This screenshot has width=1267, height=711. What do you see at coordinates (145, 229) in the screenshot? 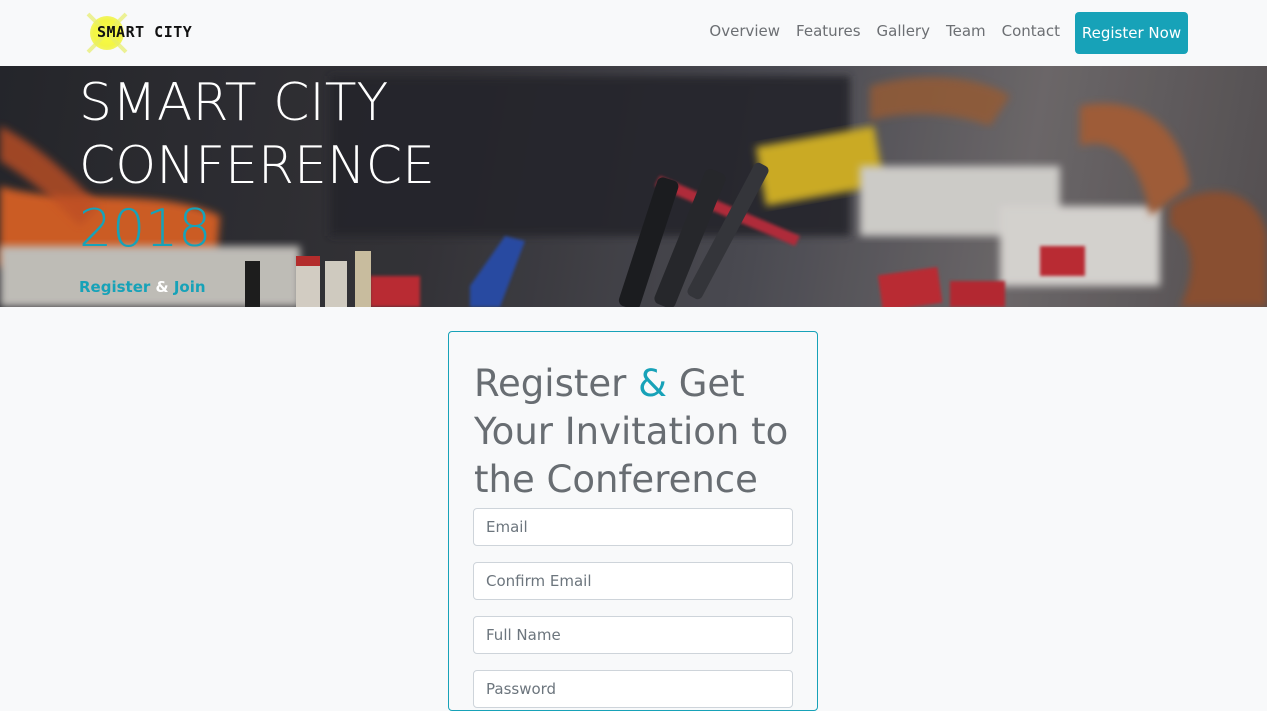
I see `hero-year: 2018` at bounding box center [145, 229].